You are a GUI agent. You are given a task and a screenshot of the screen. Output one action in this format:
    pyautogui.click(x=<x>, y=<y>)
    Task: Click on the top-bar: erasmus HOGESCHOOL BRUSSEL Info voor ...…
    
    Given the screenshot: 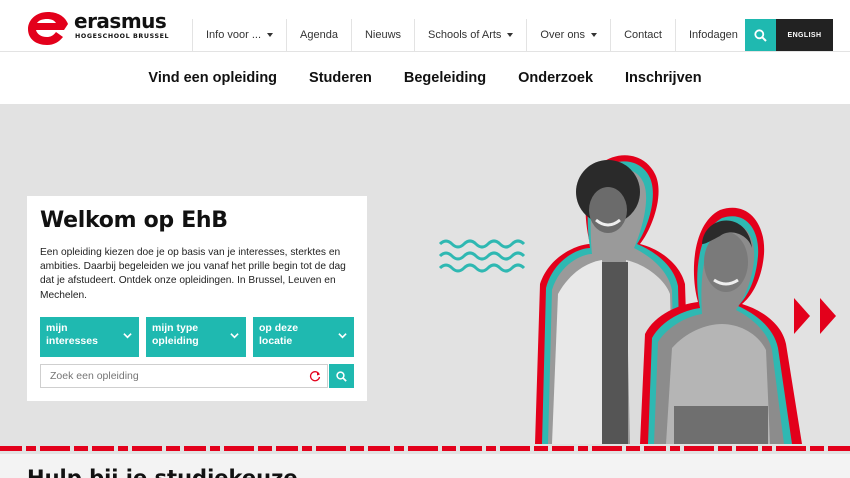 What is the action you would take?
    pyautogui.click(x=425, y=26)
    